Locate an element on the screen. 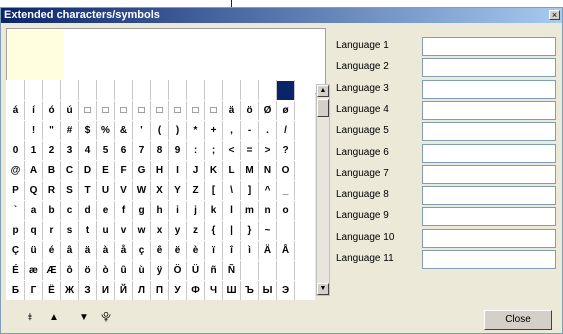 Image resolution: width=563 pixels, height=334 pixels. char-cell: ç is located at coordinates (141, 250).